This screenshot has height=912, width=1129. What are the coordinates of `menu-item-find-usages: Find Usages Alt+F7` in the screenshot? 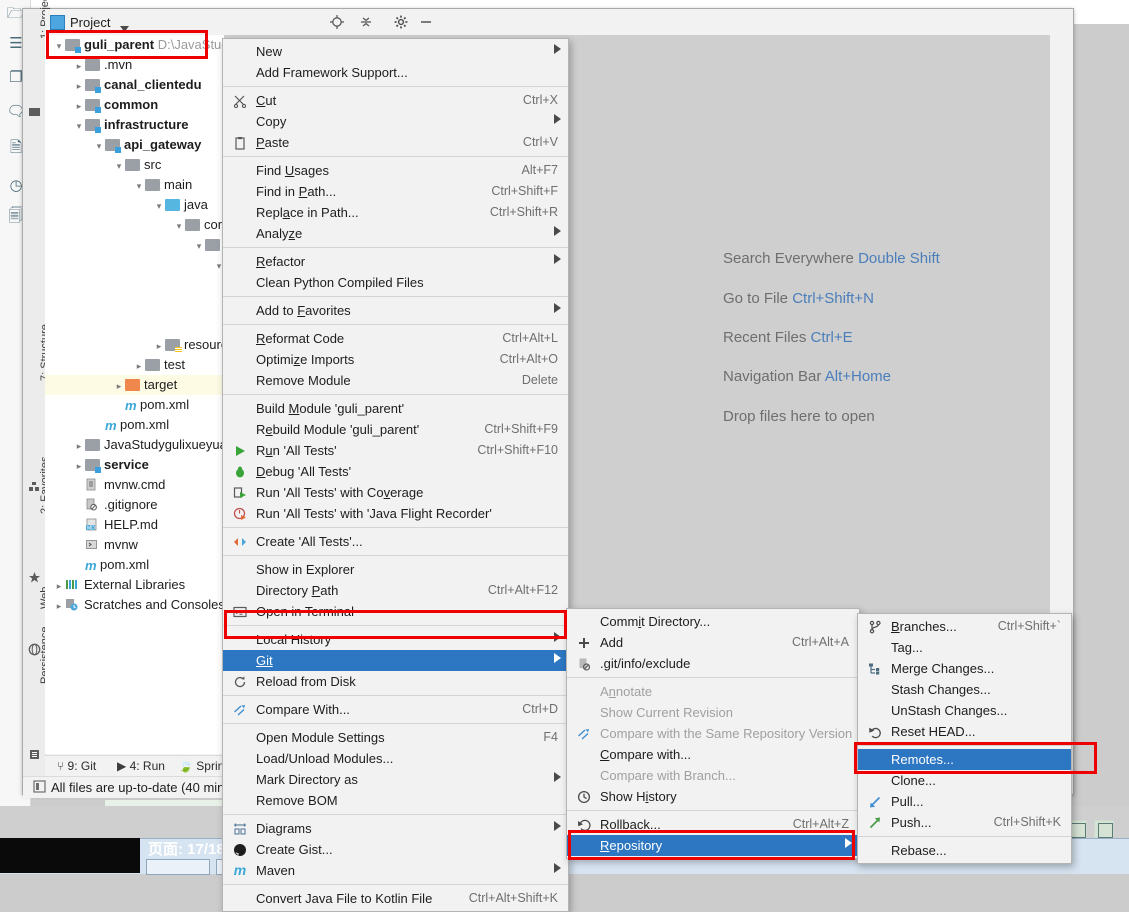 It's located at (395, 170).